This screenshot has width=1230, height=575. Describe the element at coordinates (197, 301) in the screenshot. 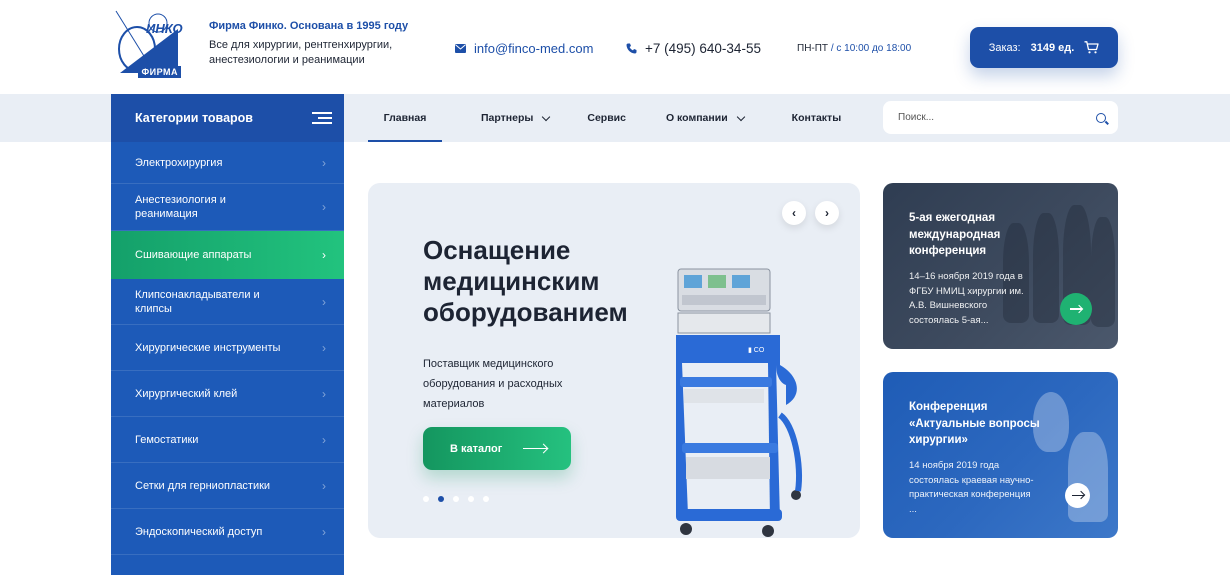

I see `sidebar-item-label: Клипсонакладыватели и клипсы` at that location.